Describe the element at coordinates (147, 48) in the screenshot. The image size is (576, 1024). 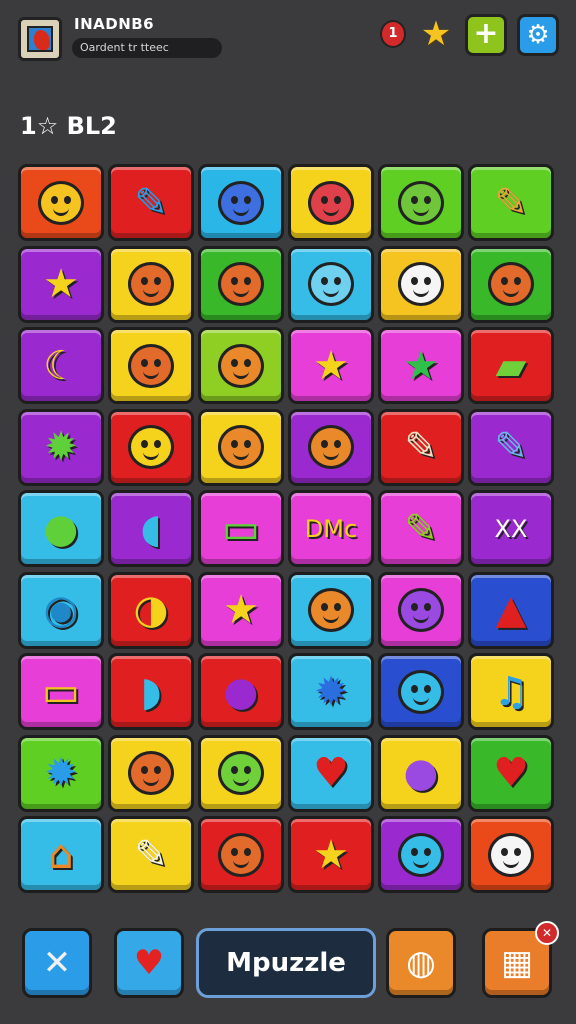
I see `subtitle-bar: Oardent tr tteec` at that location.